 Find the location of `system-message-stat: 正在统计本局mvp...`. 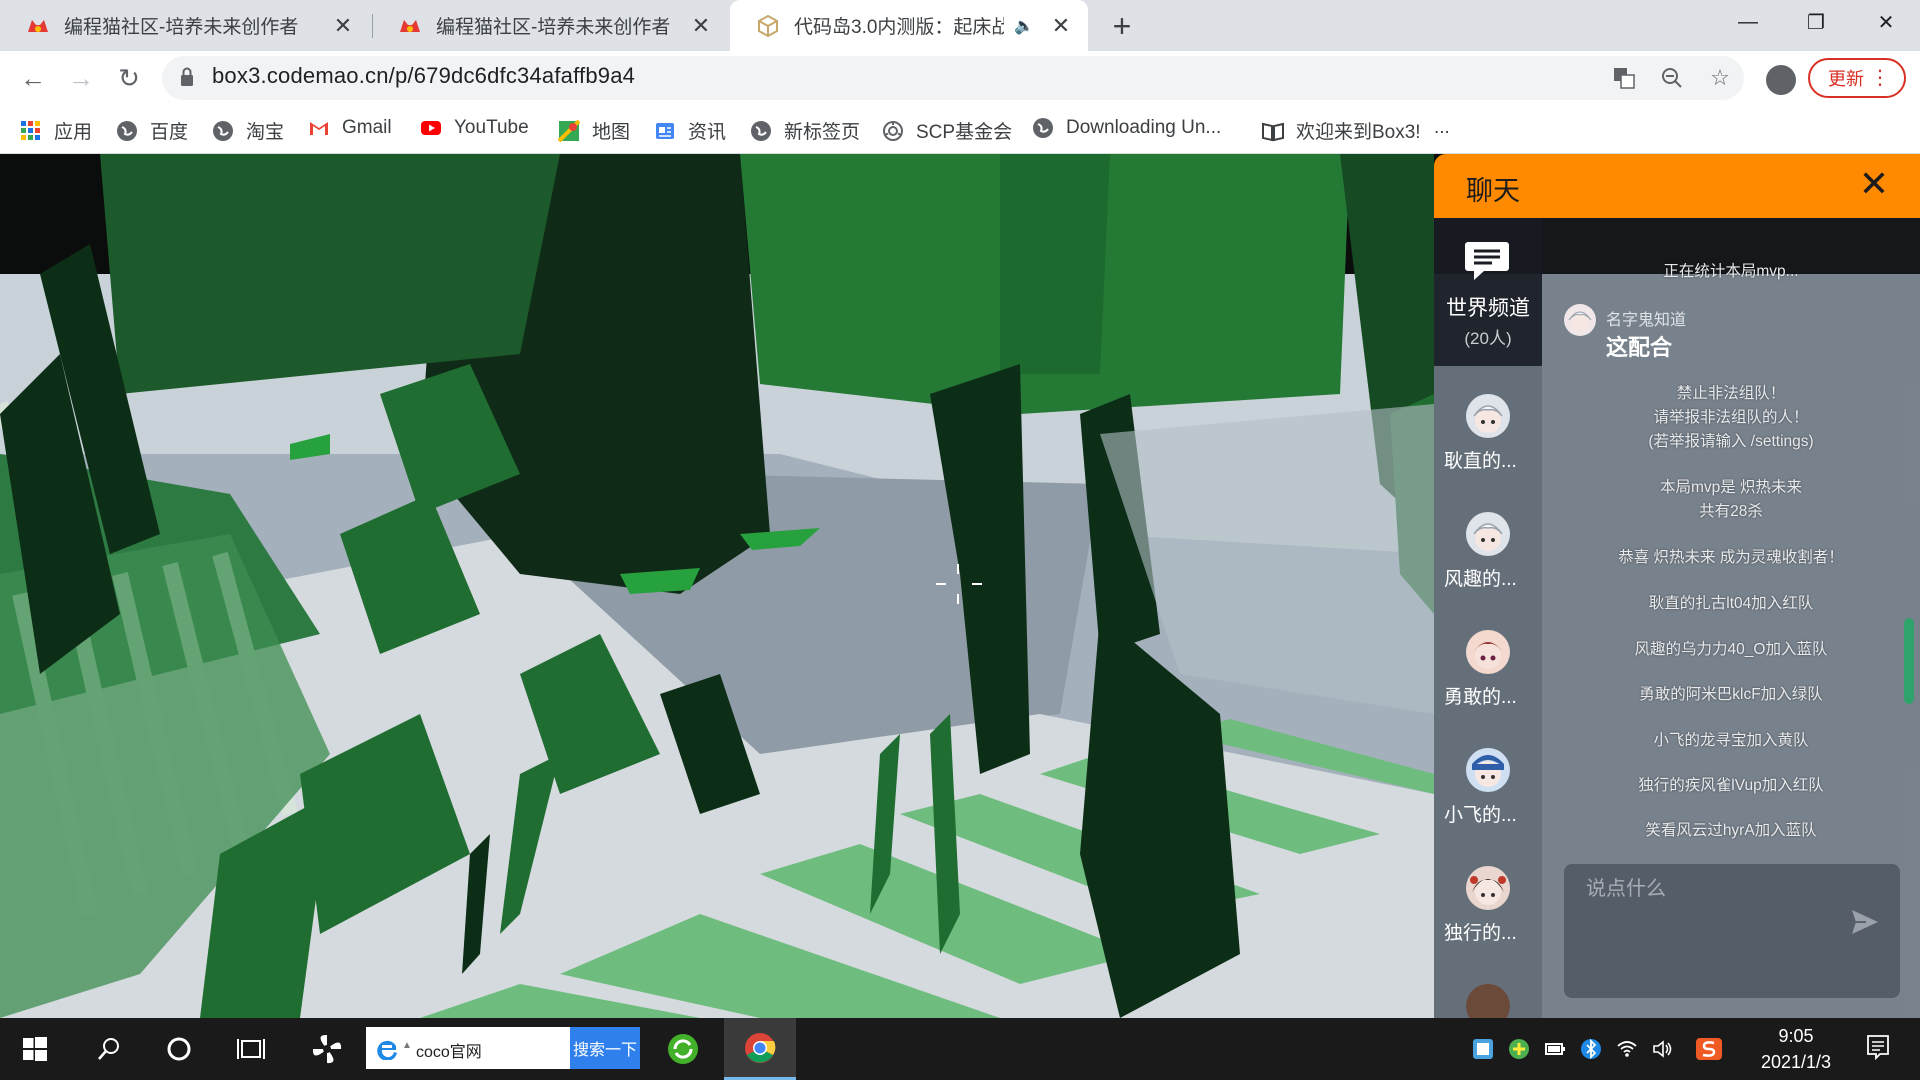

system-message-stat: 正在统计本局mvp... is located at coordinates (1731, 271).